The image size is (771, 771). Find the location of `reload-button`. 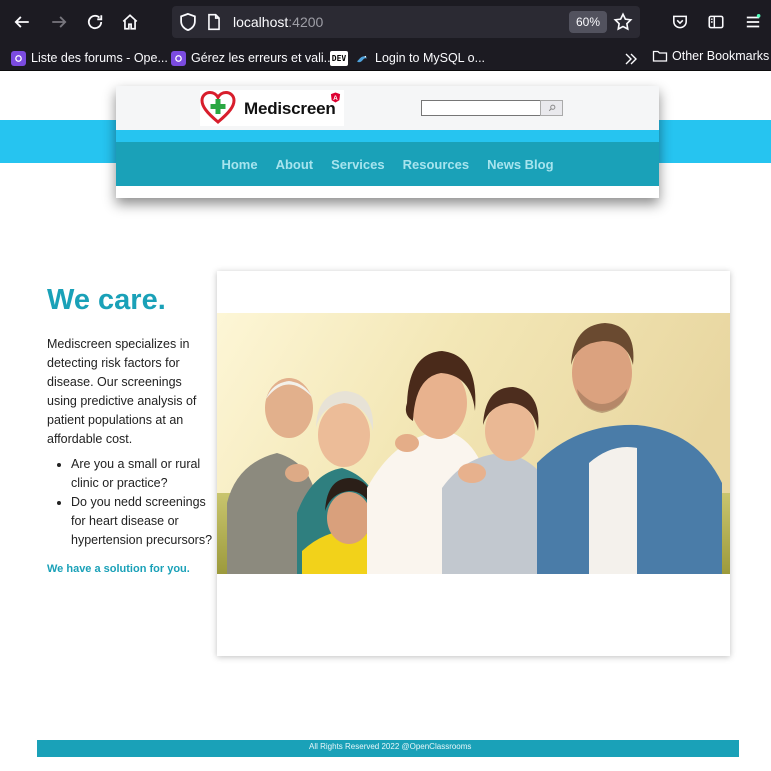

reload-button is located at coordinates (95, 22).